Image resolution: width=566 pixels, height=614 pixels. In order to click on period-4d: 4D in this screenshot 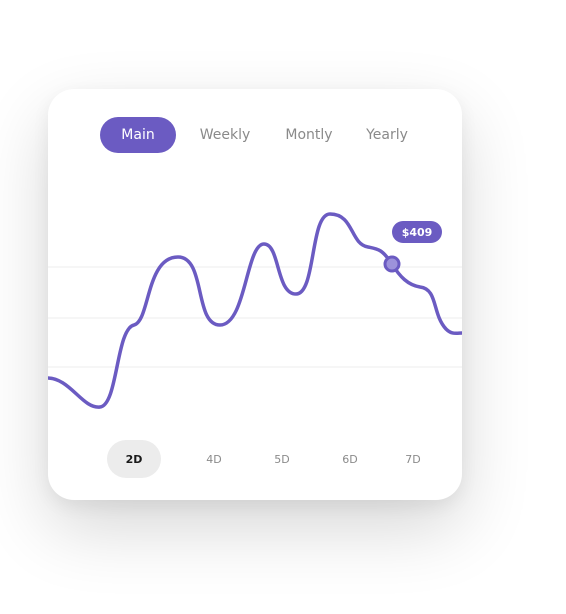, I will do `click(214, 459)`.